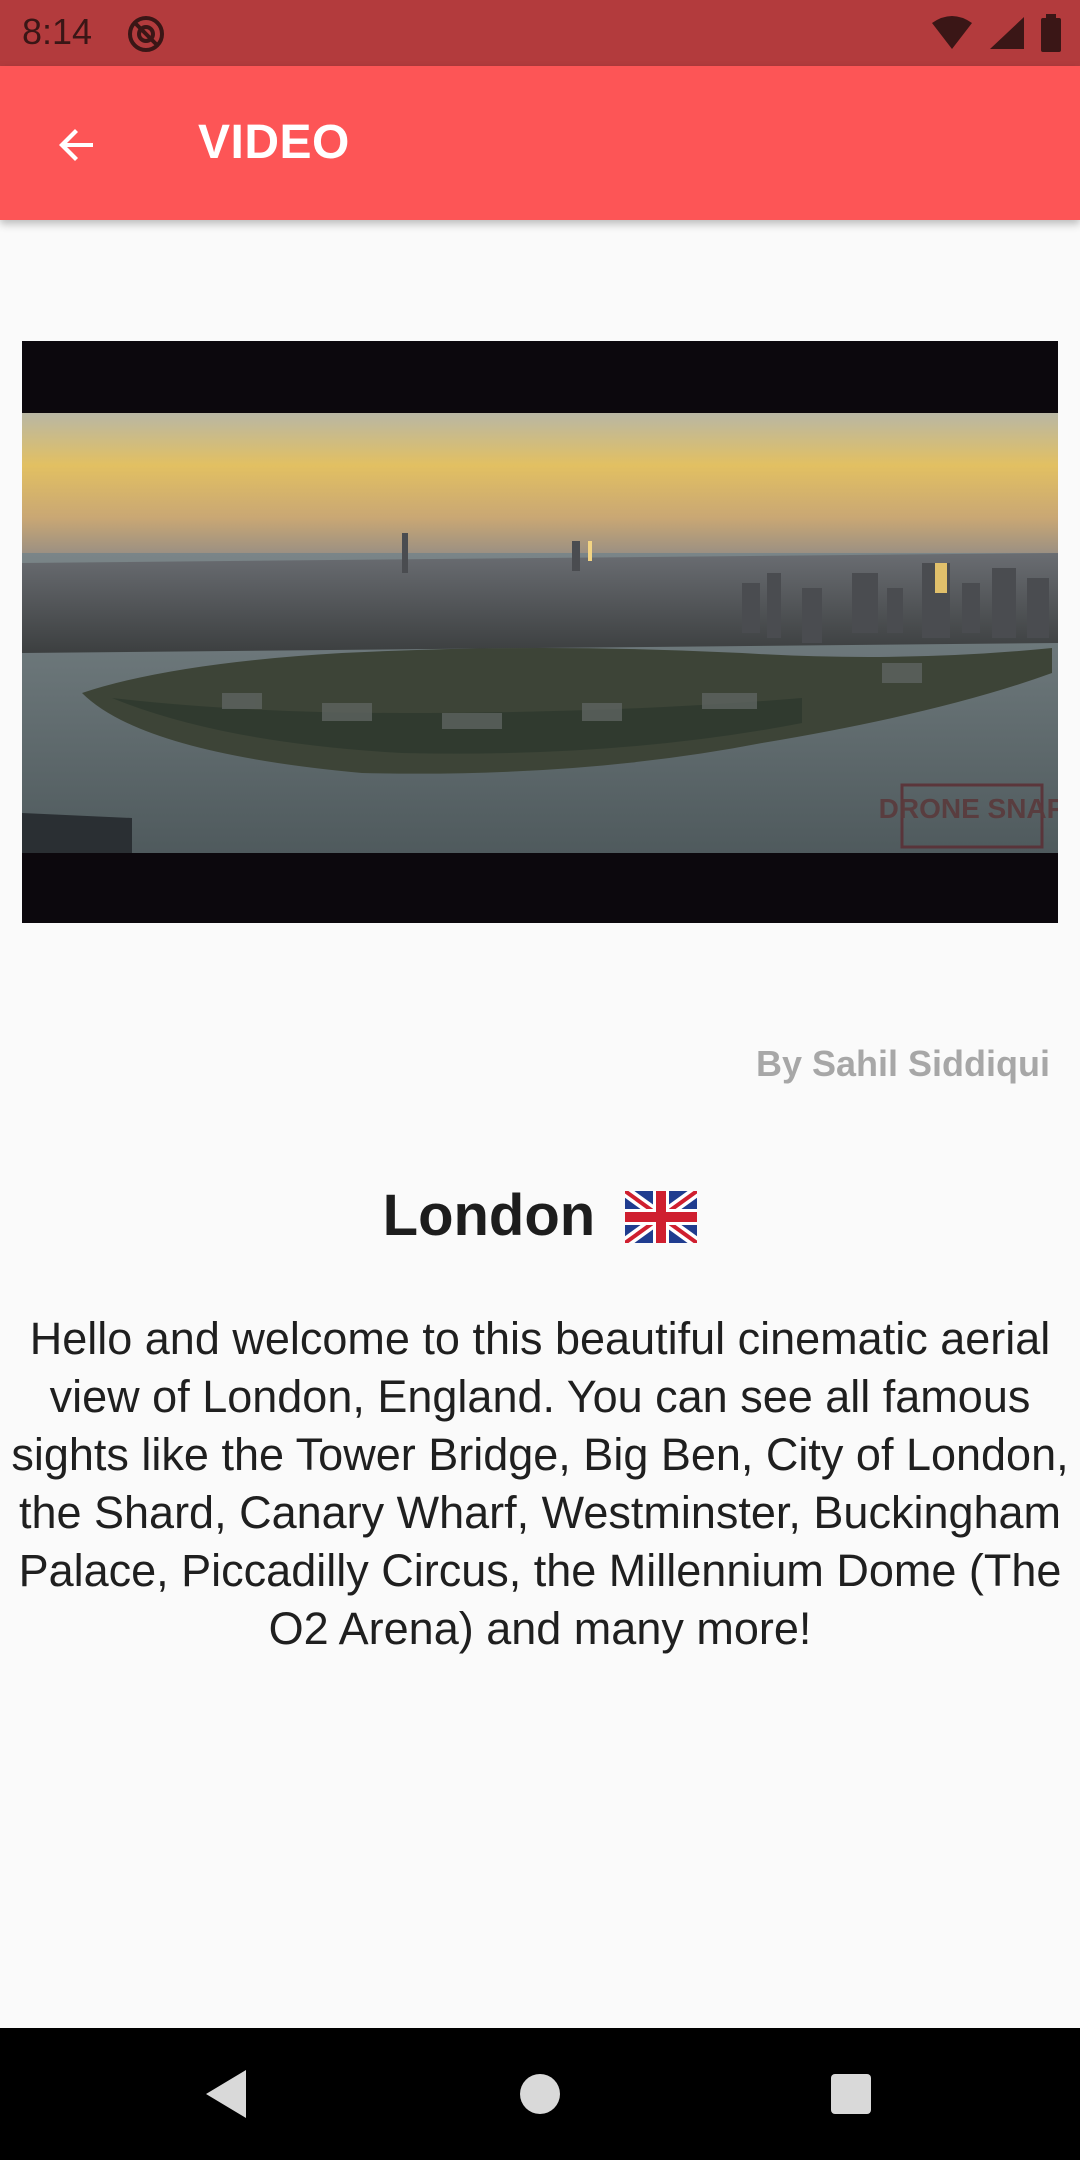 The height and width of the screenshot is (2160, 1080). Describe the element at coordinates (968, 808) in the screenshot. I see `svg-text: DRONE SNAP` at that location.